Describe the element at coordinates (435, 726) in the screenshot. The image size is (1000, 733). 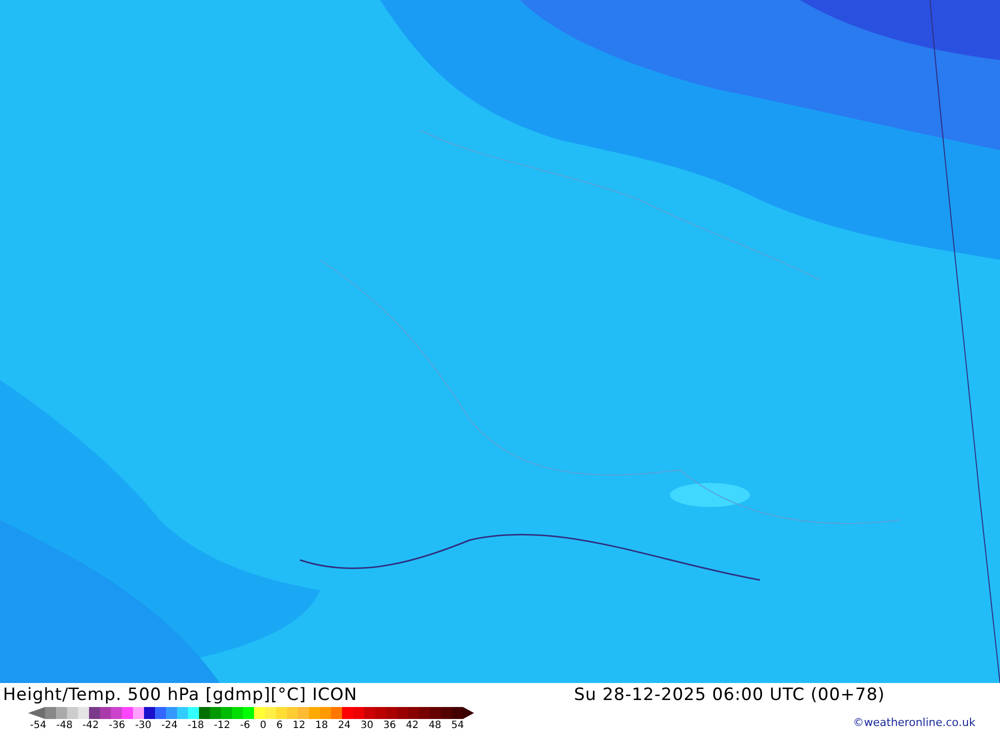
I see `scale-label: 48` at that location.